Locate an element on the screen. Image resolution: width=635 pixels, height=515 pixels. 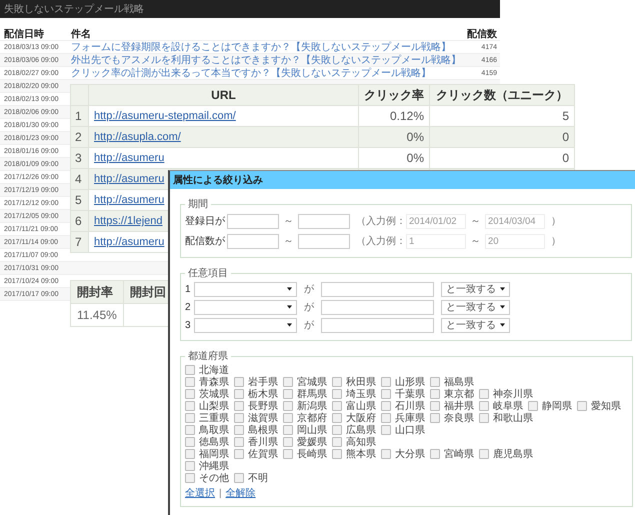
caret-icon is located at coordinates (502, 307).